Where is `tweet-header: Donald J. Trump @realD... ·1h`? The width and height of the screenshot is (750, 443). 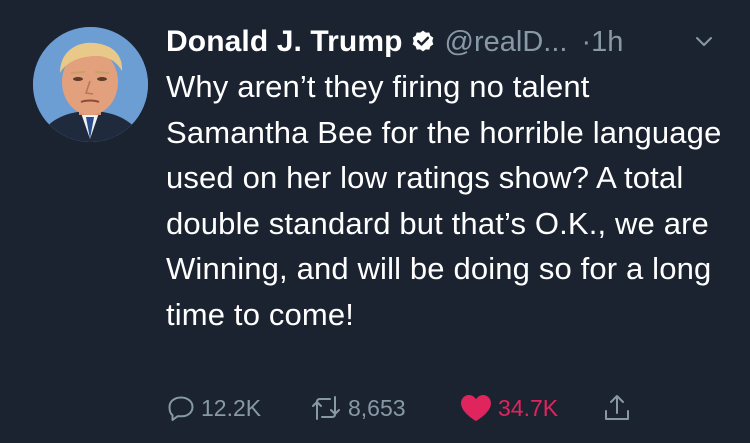
tweet-header: Donald J. Trump @realD... ·1h is located at coordinates (446, 42).